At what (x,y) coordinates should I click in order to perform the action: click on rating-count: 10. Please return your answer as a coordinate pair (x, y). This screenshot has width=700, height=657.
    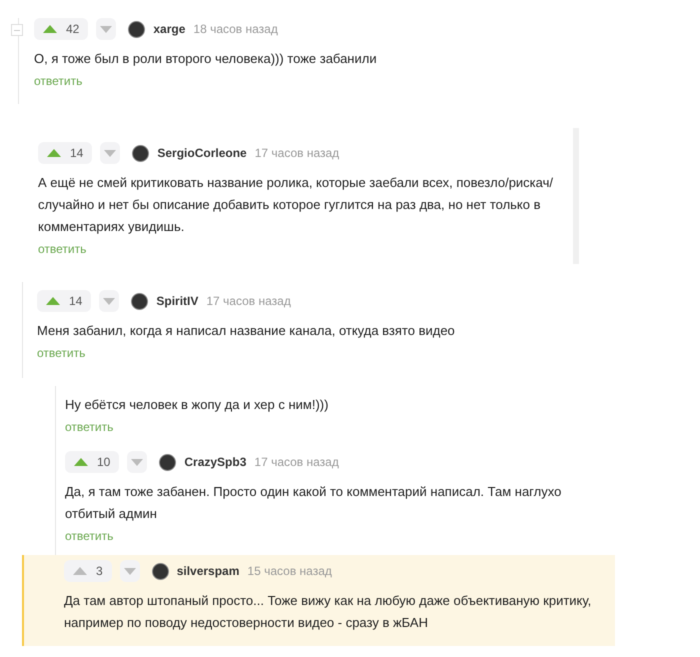
    Looking at the image, I should click on (103, 462).